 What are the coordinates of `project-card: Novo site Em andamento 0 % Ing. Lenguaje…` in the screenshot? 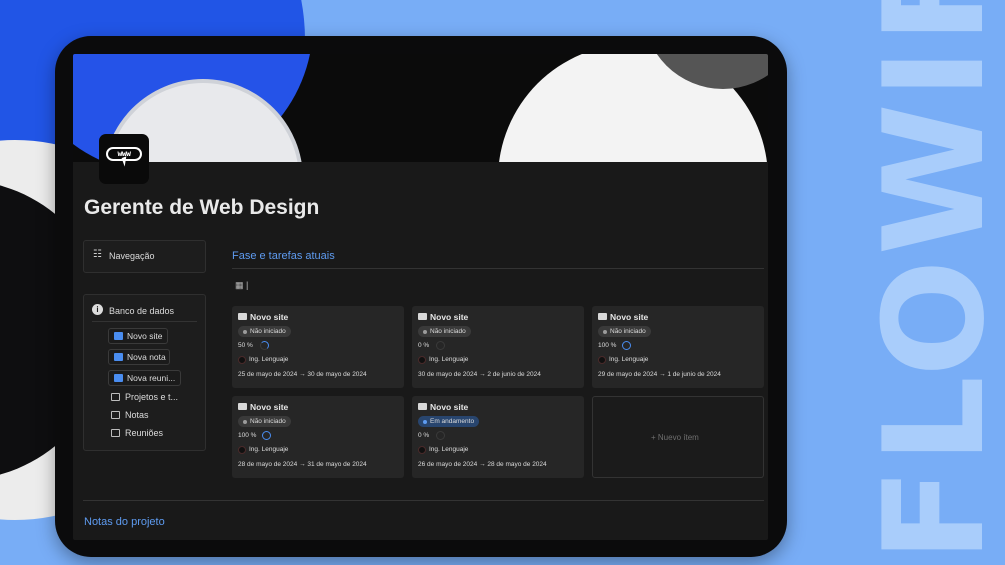 It's located at (498, 437).